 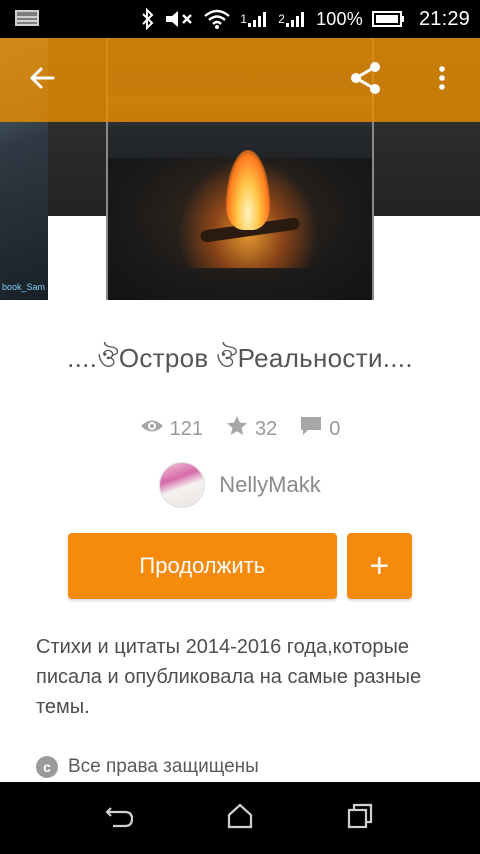 I want to click on more-options-button, so click(x=442, y=80).